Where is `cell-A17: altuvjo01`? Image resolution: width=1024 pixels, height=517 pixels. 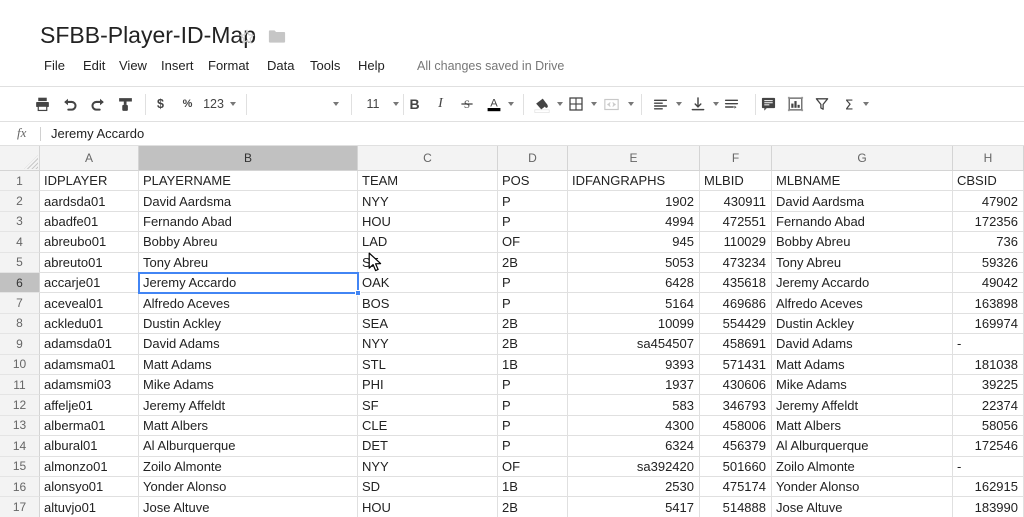
cell-A17: altuvjo01 is located at coordinates (89, 507).